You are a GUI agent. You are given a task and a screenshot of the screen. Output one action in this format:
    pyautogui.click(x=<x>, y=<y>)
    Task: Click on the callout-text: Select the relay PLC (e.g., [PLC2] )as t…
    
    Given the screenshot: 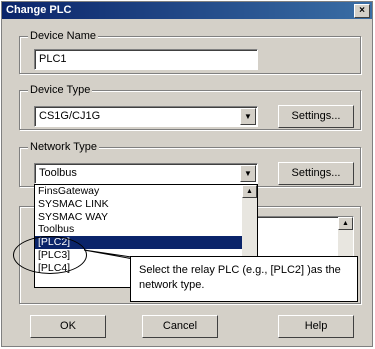 What is the action you would take?
    pyautogui.click(x=240, y=277)
    